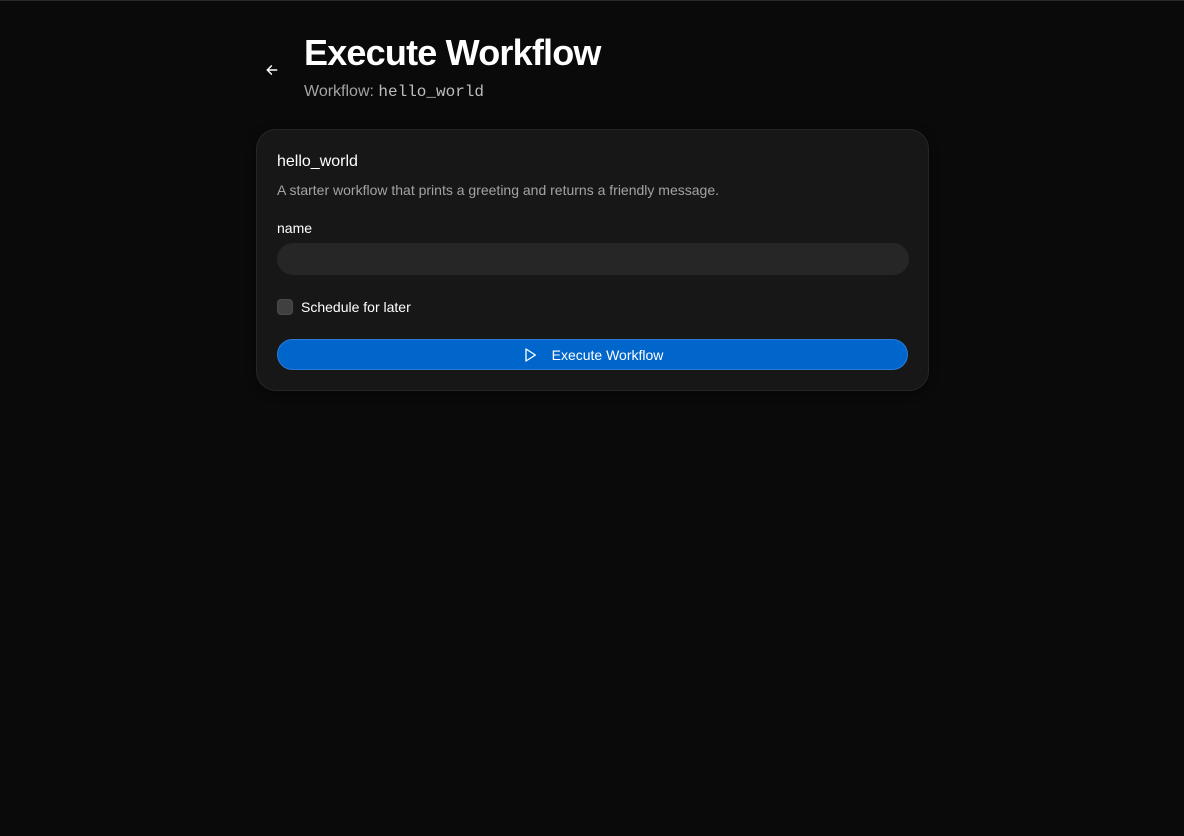  I want to click on page-header: Execute Workflow Workflow: hello_world, so click(592, 70).